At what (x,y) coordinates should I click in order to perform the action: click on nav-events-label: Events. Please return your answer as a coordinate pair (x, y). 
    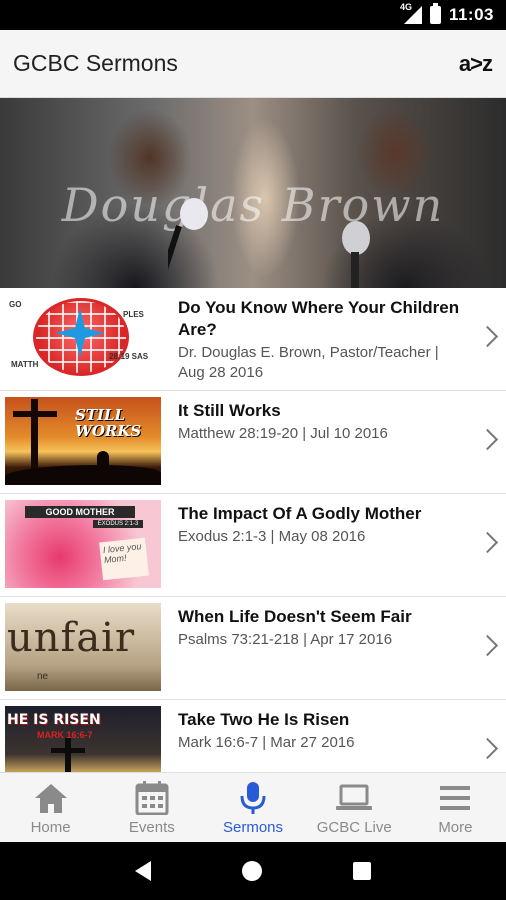
    Looking at the image, I should click on (151, 827).